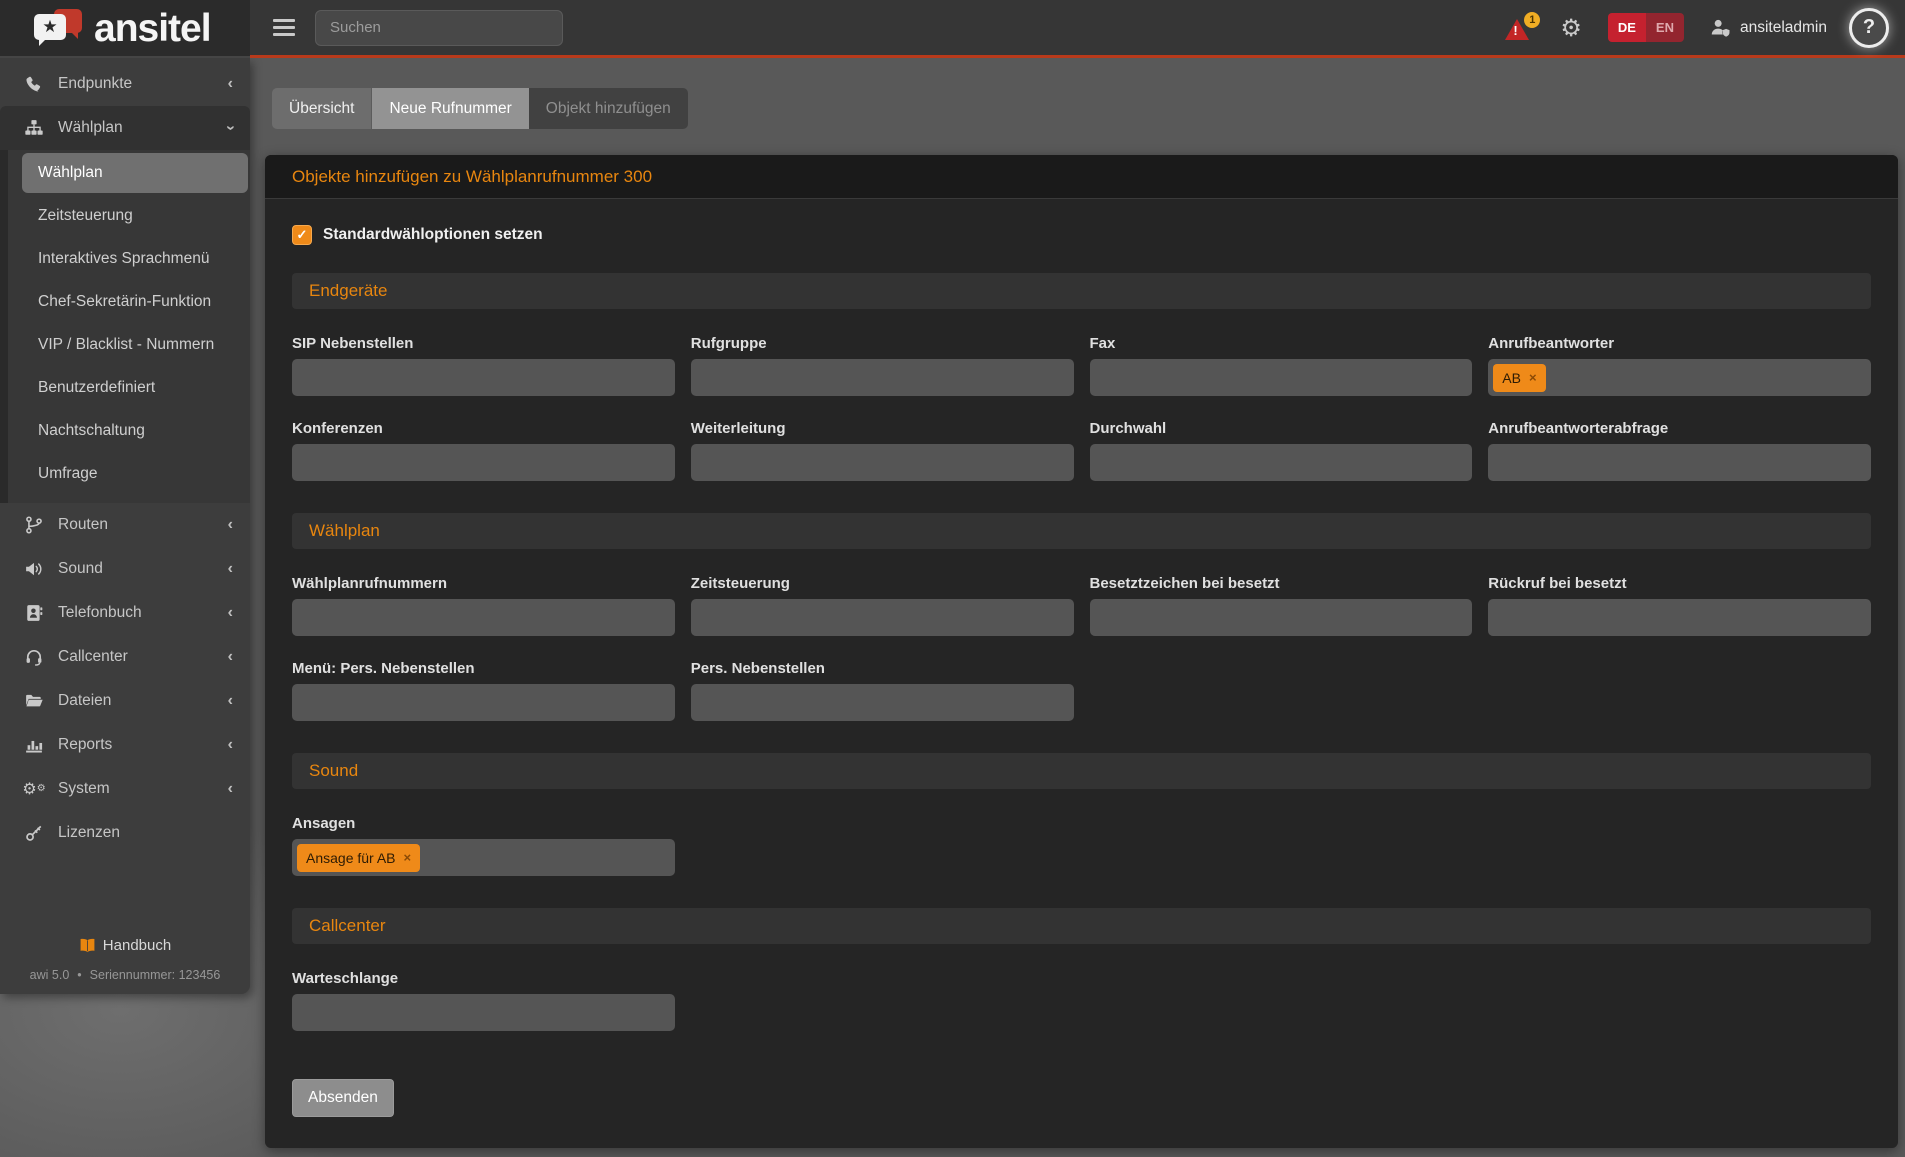 Image resolution: width=1905 pixels, height=1157 pixels. Describe the element at coordinates (882, 377) in the screenshot. I see `rufgruppe-input` at that location.